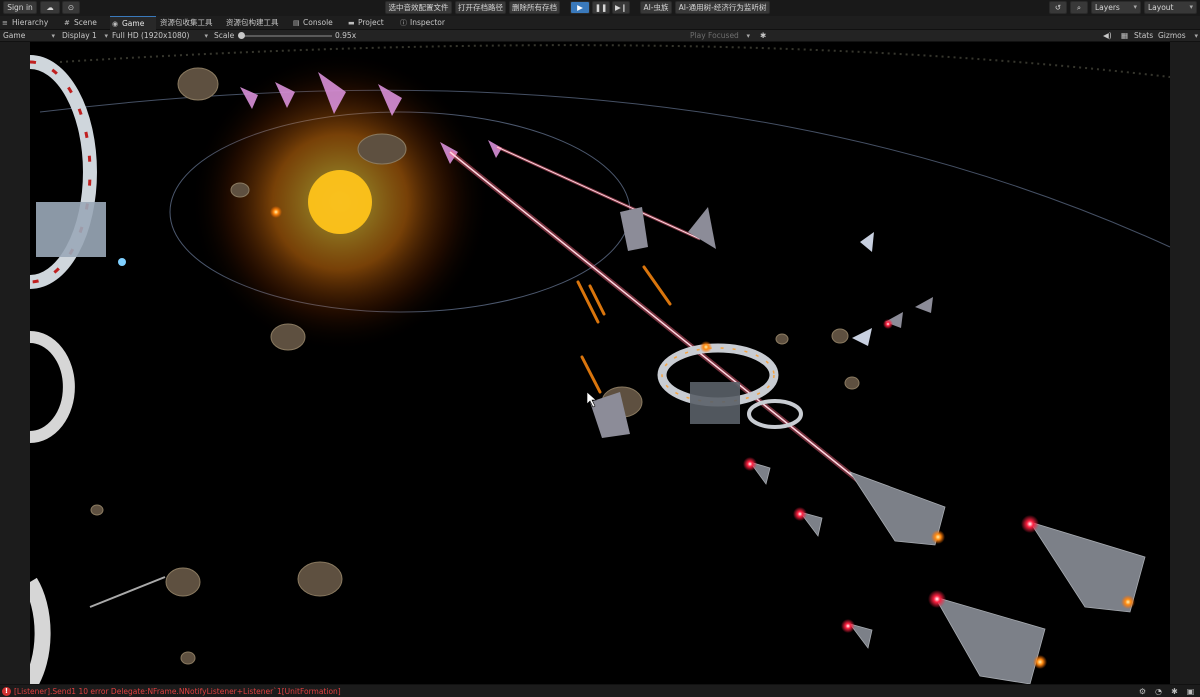 This screenshot has height=697, width=1200. What do you see at coordinates (186, 22) in the screenshot?
I see `tab-asset-collect-label: 资源包收集工具` at bounding box center [186, 22].